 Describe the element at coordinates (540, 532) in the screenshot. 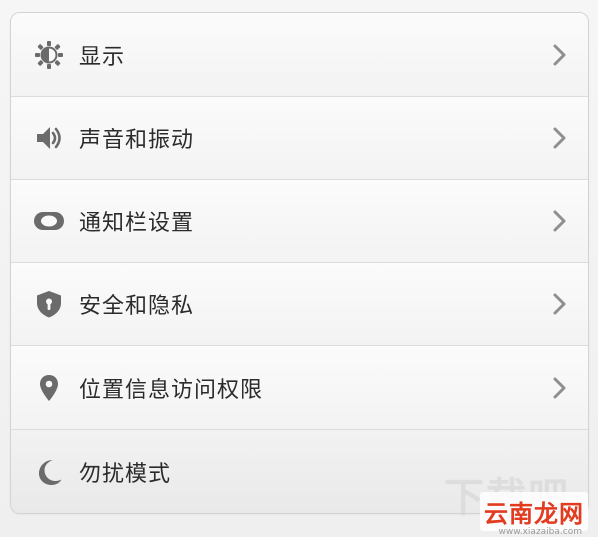

I see `watermark-url: www.xiazaiba.com` at that location.